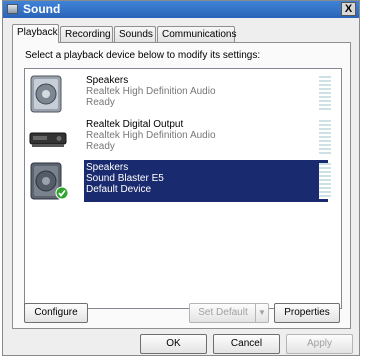  Describe the element at coordinates (196, 34) in the screenshot. I see `tab-communications: Communications` at that location.